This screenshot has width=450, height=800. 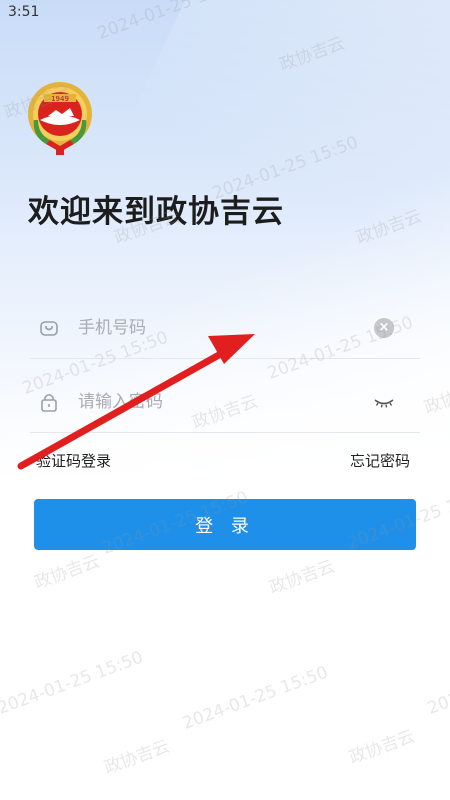 What do you see at coordinates (380, 460) in the screenshot?
I see `forgot-password-link: 忘记密码` at bounding box center [380, 460].